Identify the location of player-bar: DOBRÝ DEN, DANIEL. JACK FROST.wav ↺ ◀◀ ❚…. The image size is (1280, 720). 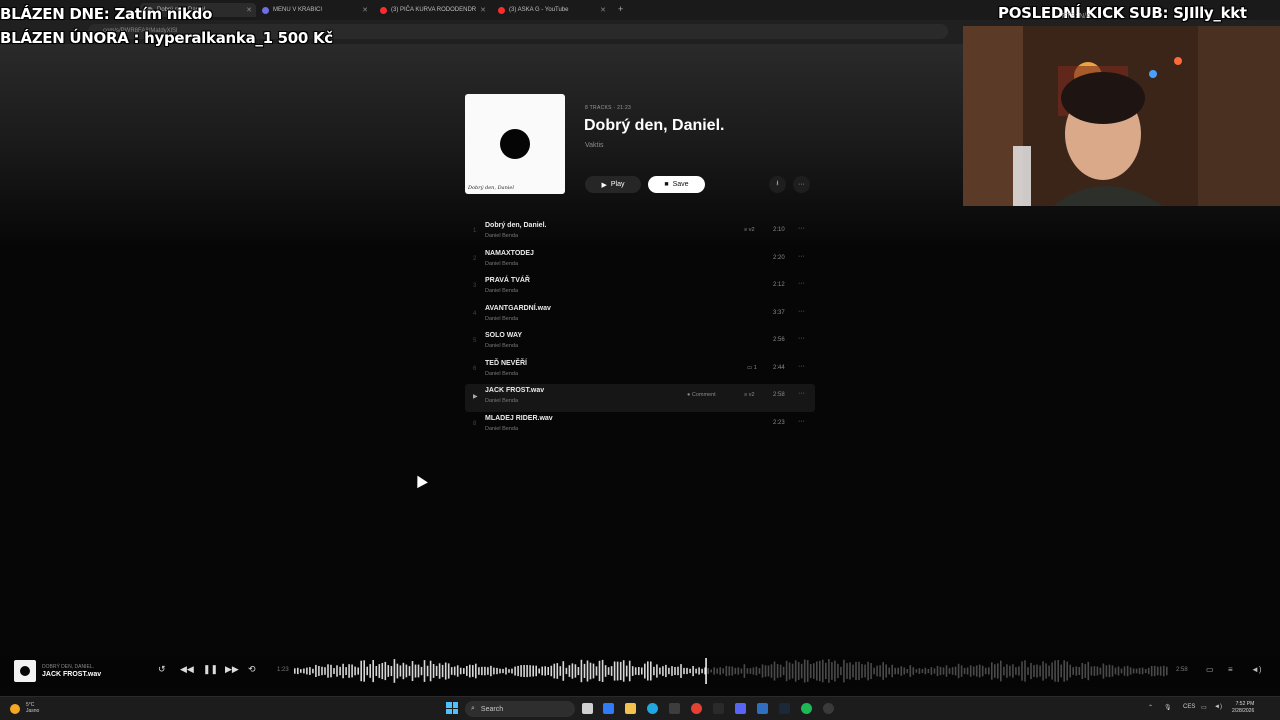
(640, 671).